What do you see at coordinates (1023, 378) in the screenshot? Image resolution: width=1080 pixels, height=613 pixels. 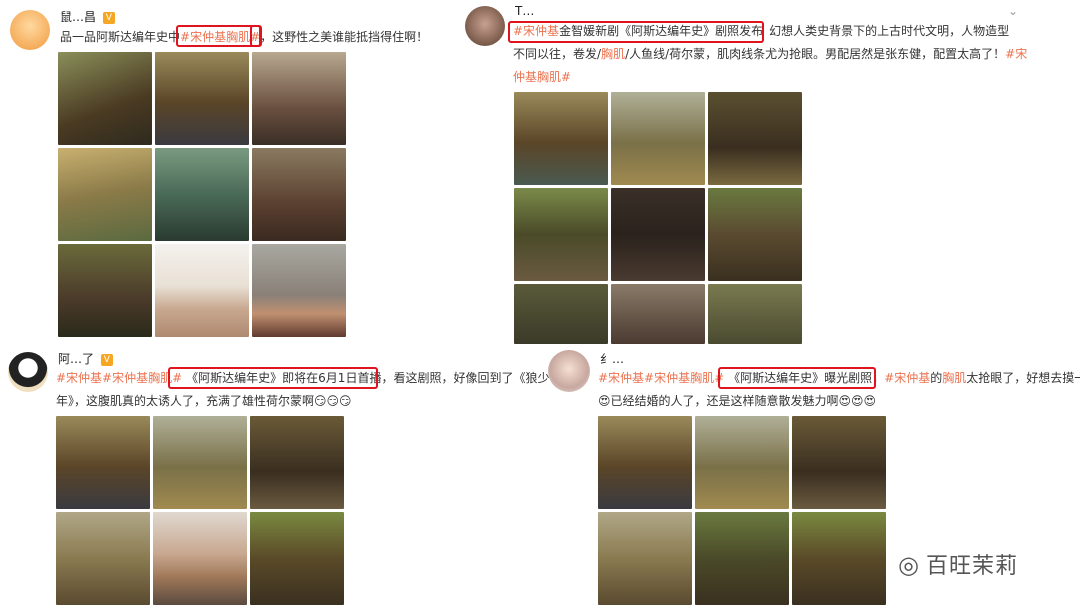 I see `text-segment: 太抢眼了，好想去摸一下` at bounding box center [1023, 378].